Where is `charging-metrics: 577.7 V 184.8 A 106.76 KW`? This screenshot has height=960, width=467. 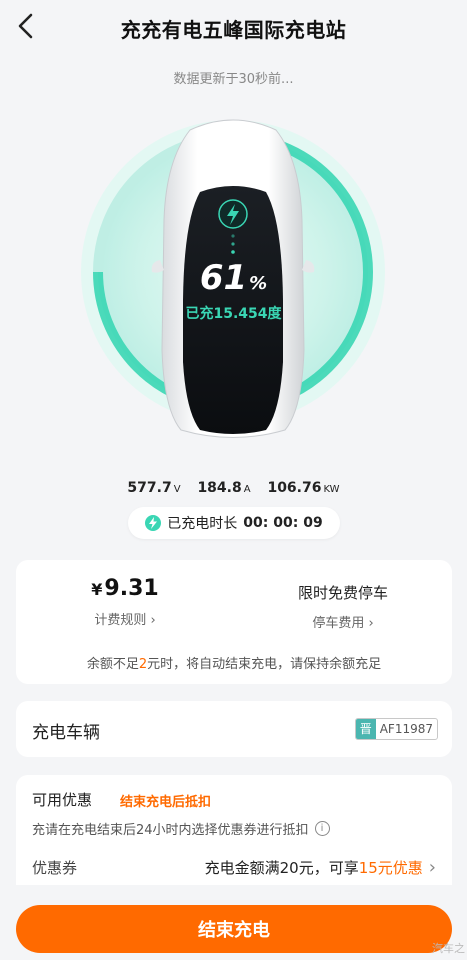
charging-metrics: 577.7 V 184.8 A 106.76 KW is located at coordinates (233, 488).